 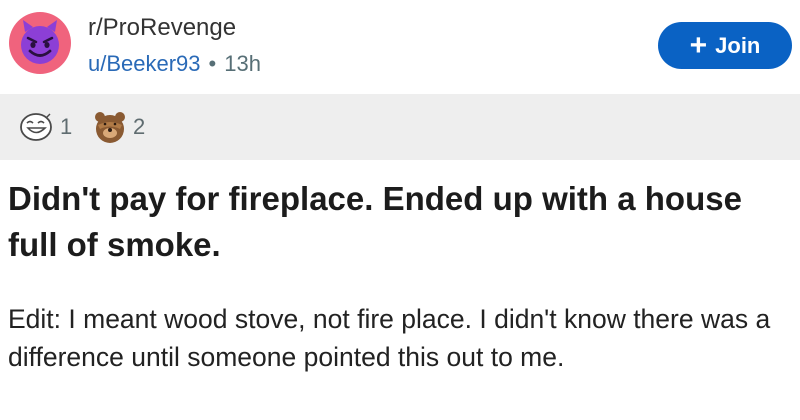 I want to click on subreddit-avatar, so click(x=40, y=43).